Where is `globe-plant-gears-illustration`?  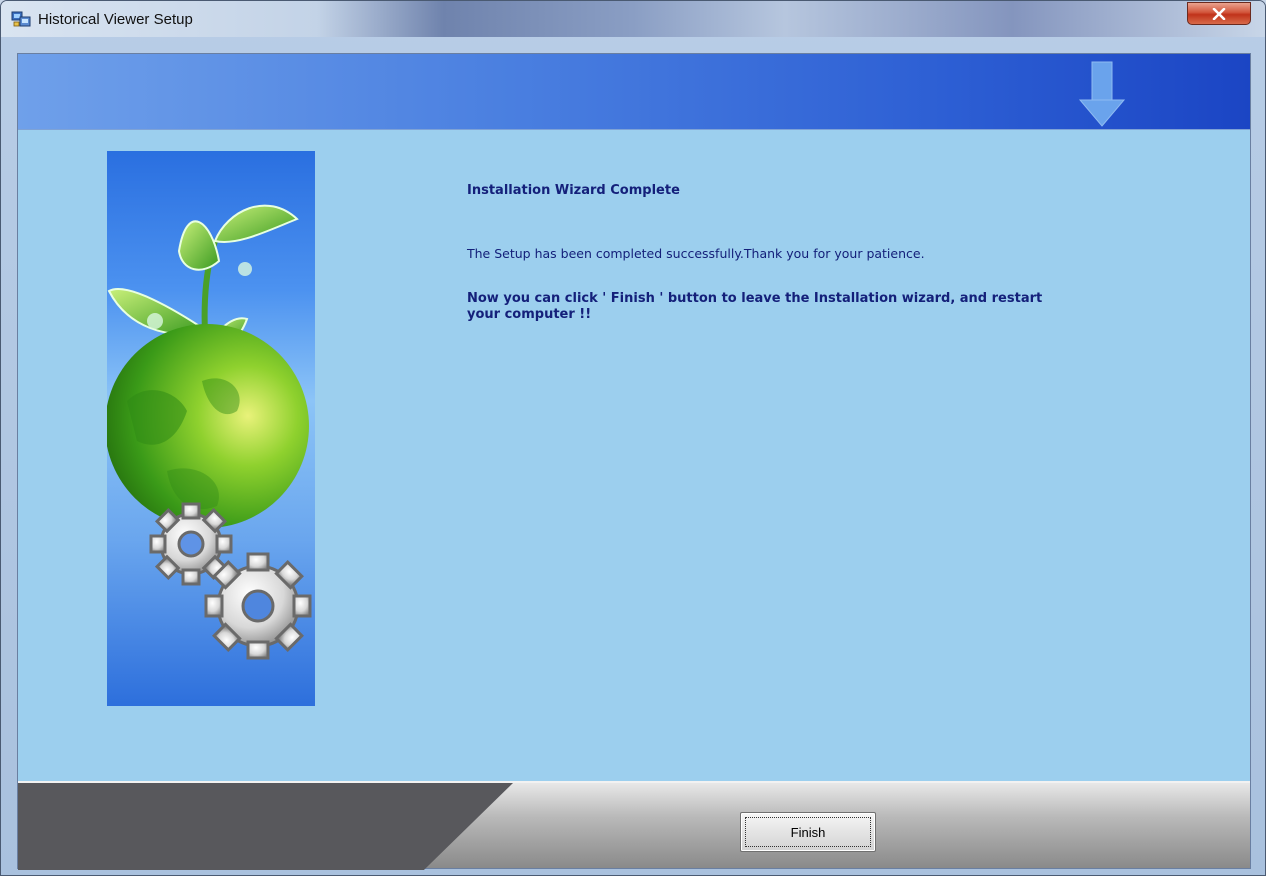
globe-plant-gears-illustration is located at coordinates (210, 428).